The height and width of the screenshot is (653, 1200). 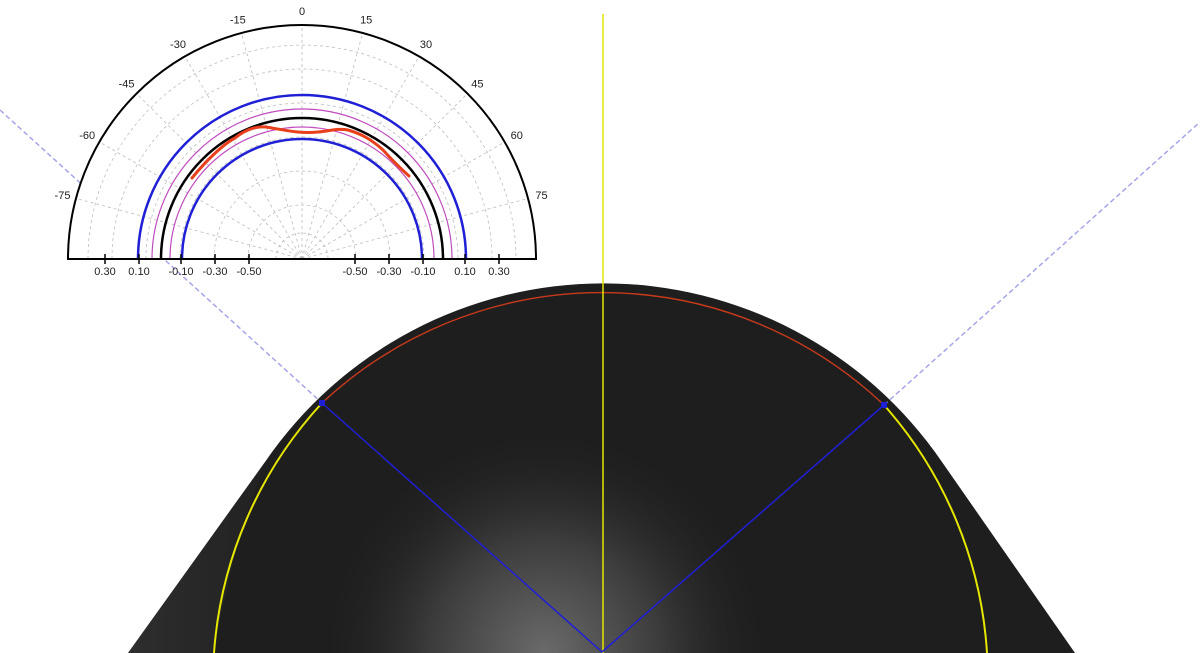 I want to click on right-angle-line-extension, so click(x=1041, y=263).